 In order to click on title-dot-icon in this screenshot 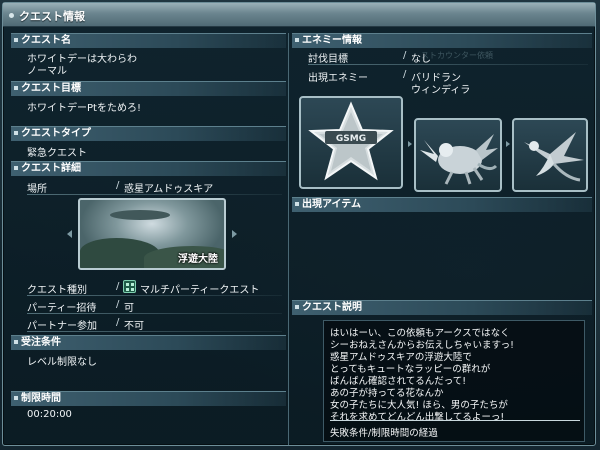, I will do `click(11, 15)`.